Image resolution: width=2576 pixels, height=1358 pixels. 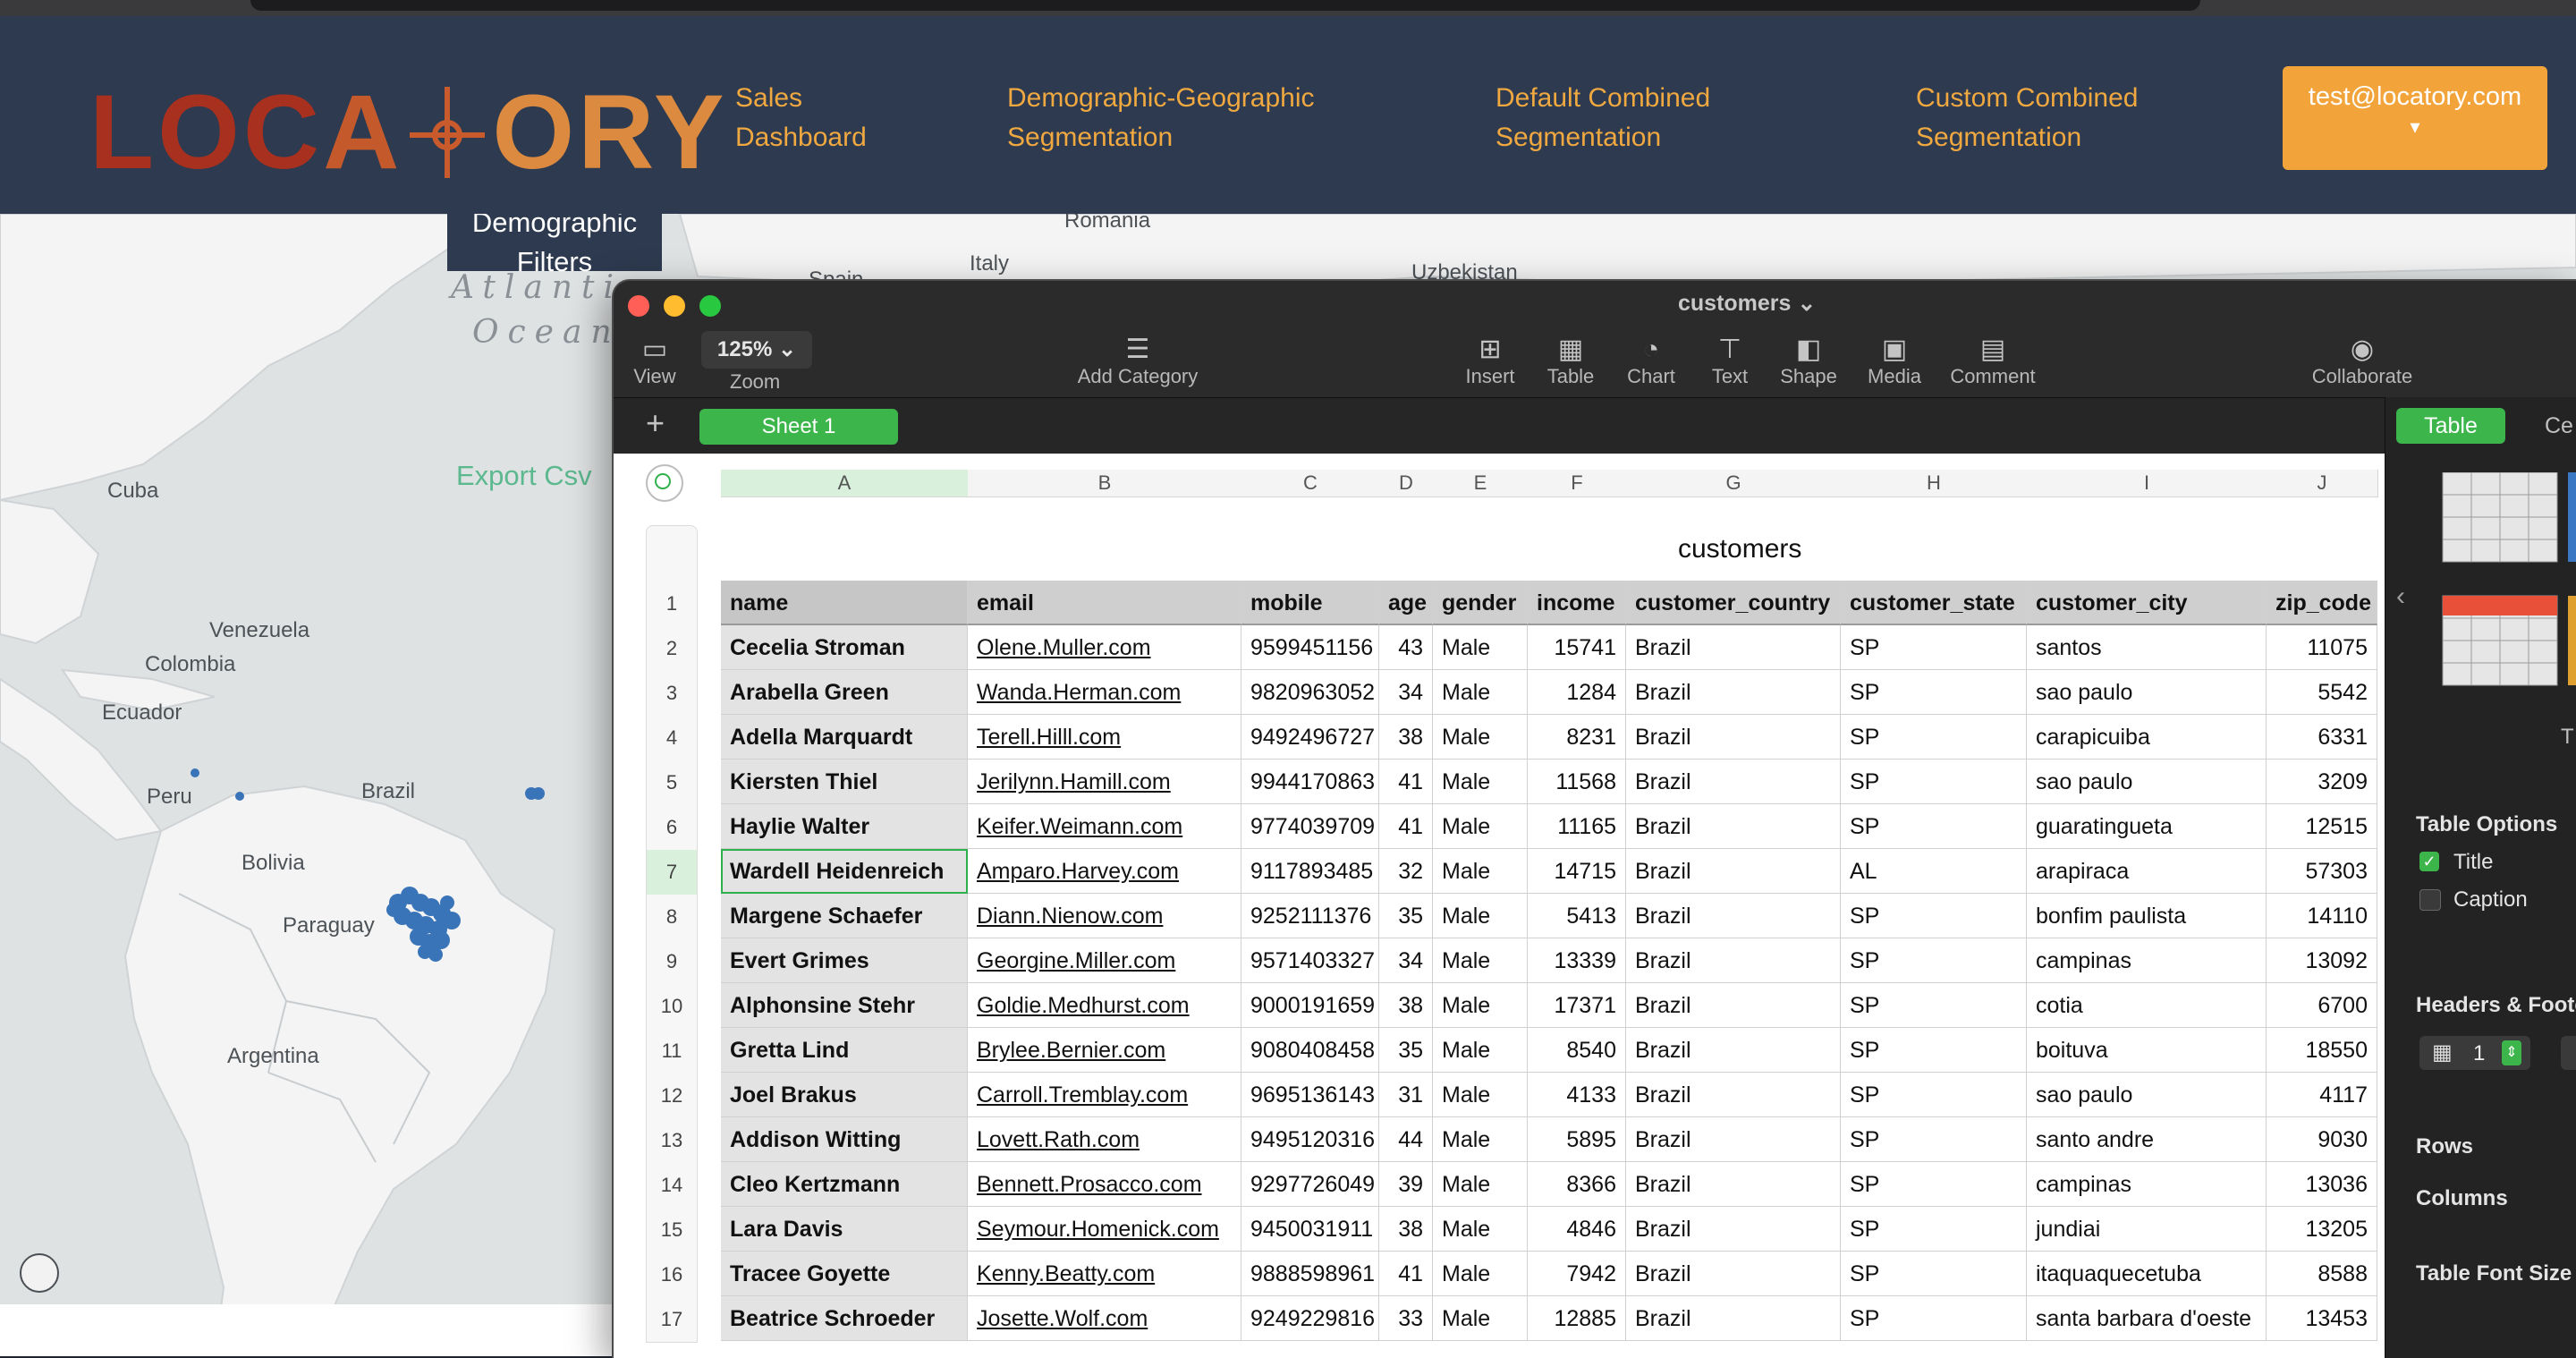 I want to click on row-header-2: 2, so click(x=672, y=648).